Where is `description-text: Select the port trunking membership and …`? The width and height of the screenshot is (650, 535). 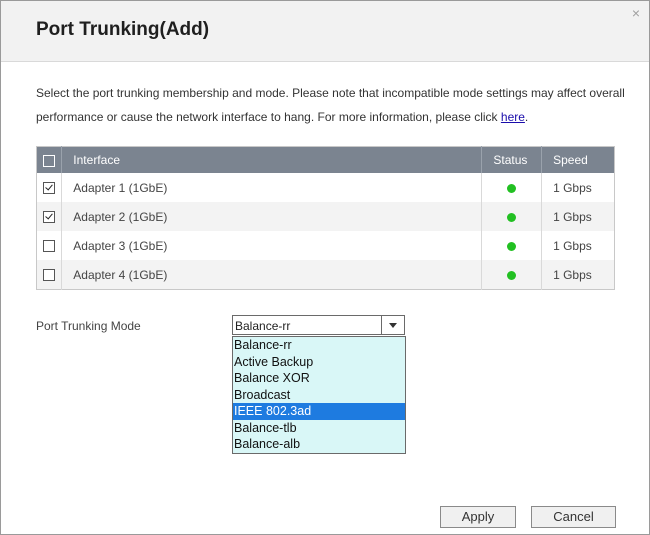 description-text: Select the port trunking membership and … is located at coordinates (330, 105).